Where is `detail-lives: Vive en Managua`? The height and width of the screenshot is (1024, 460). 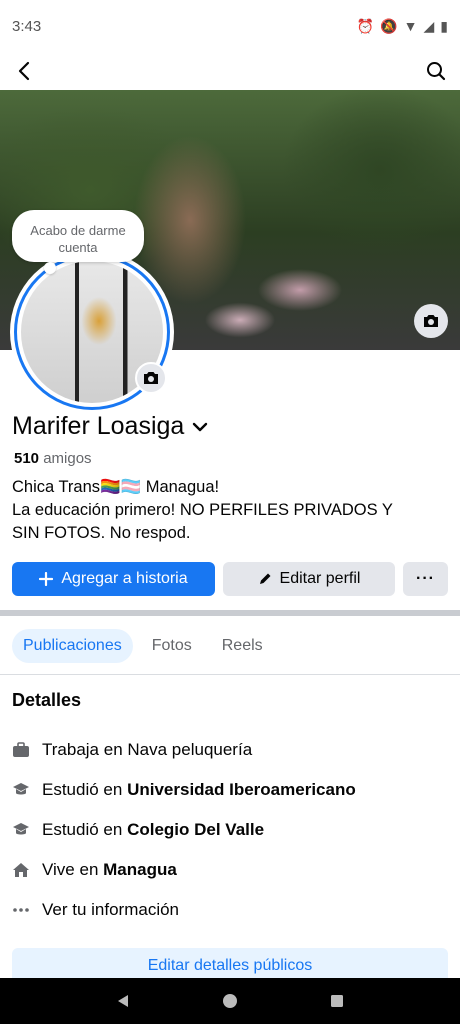
detail-lives: Vive en Managua is located at coordinates (230, 870).